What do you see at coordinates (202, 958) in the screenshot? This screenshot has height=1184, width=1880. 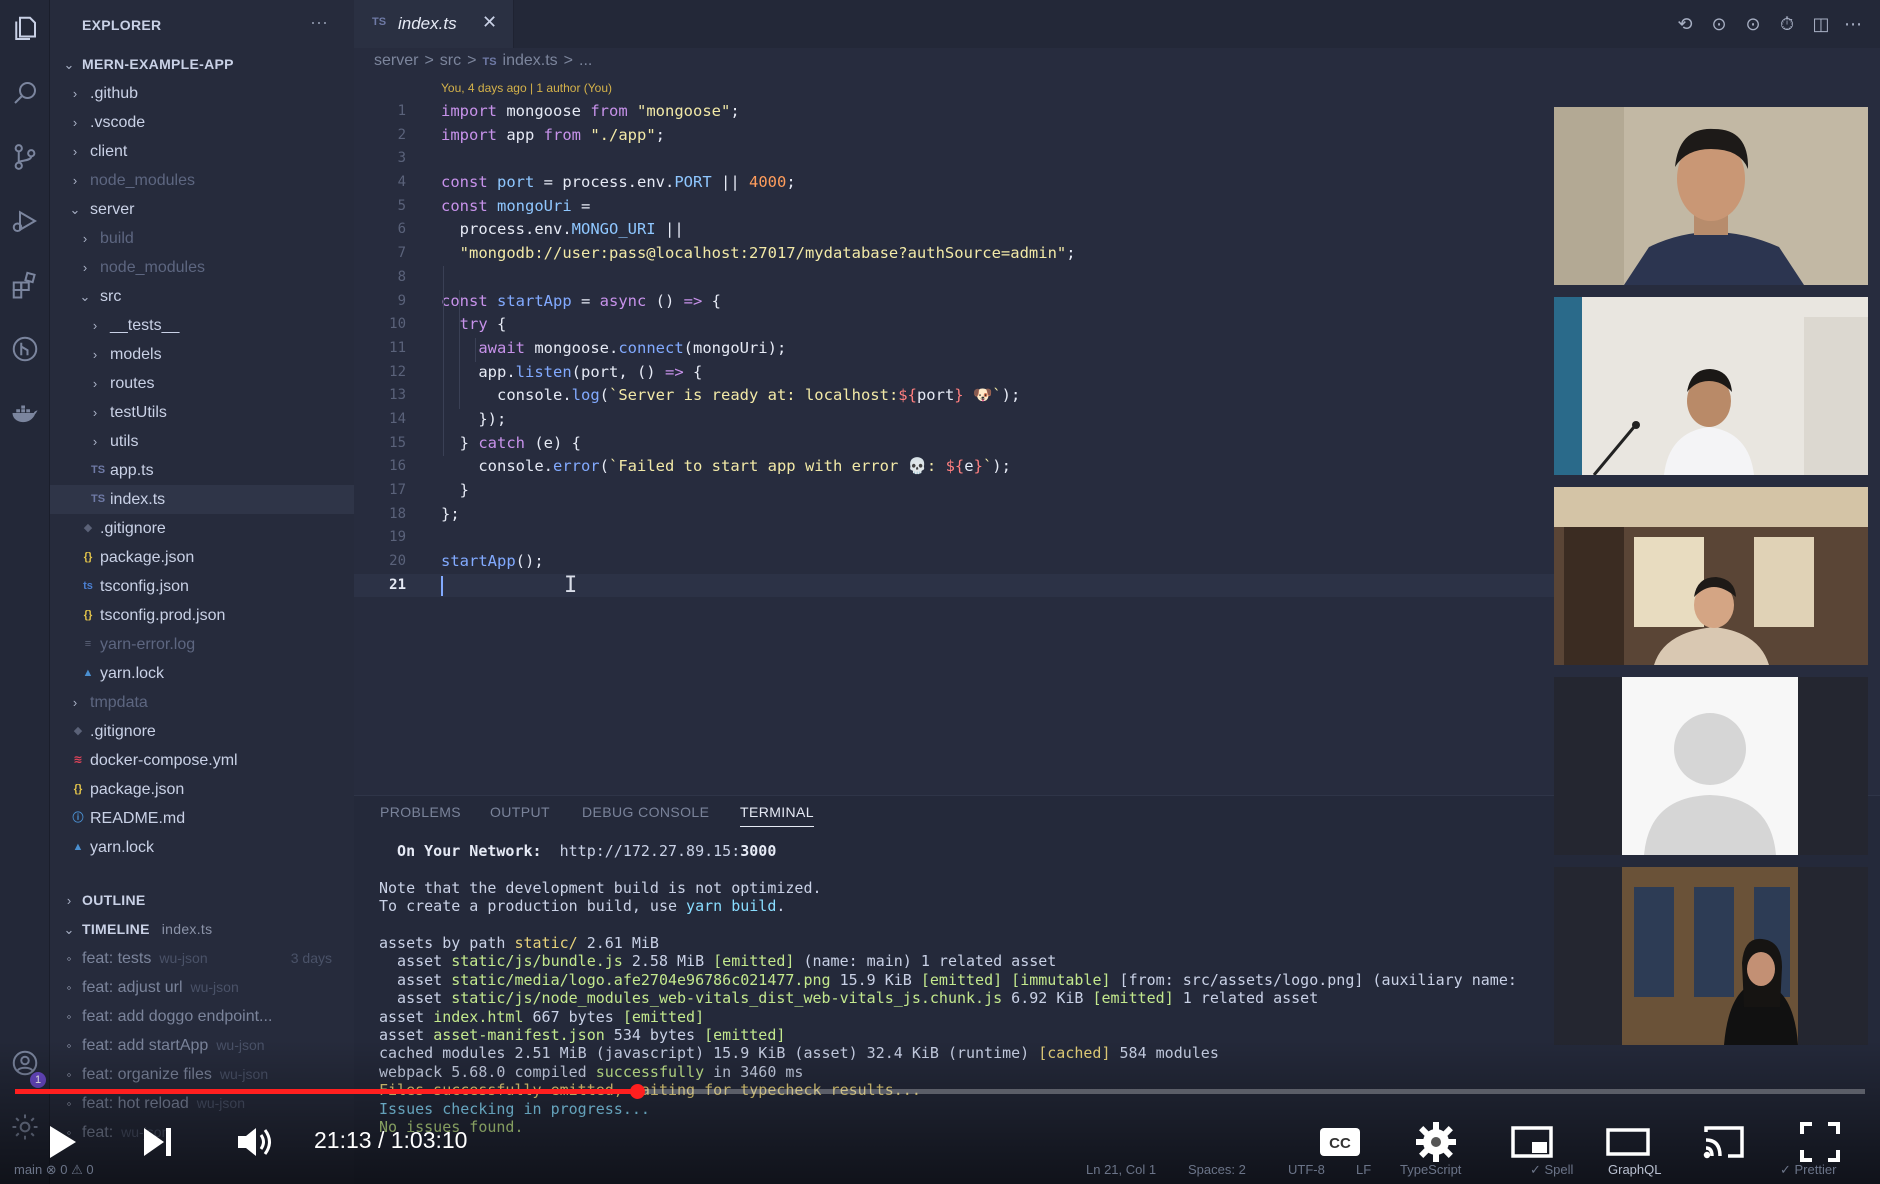 I see `timeline-entry: ◦ feat: tests wu-json 3 days` at bounding box center [202, 958].